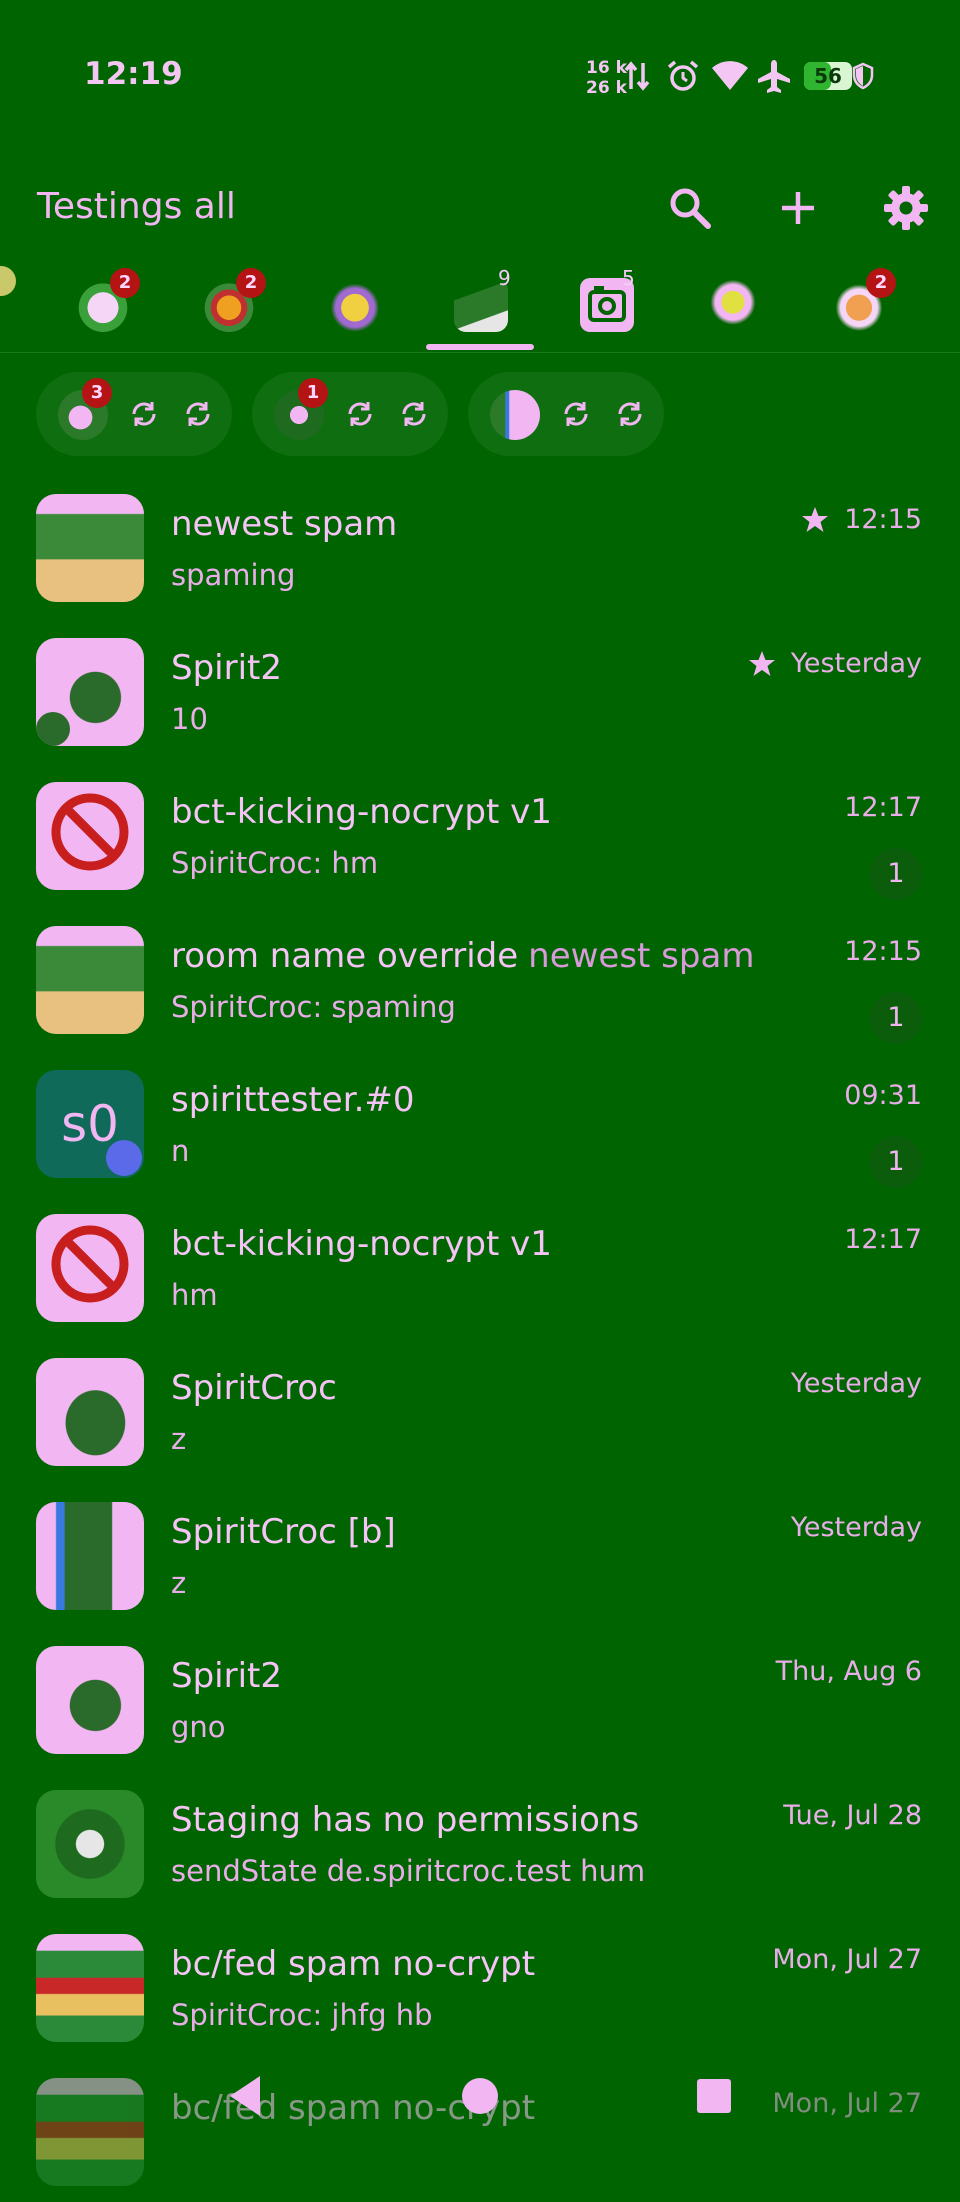  What do you see at coordinates (641, 956) in the screenshot?
I see `room-original-name: newest spam` at bounding box center [641, 956].